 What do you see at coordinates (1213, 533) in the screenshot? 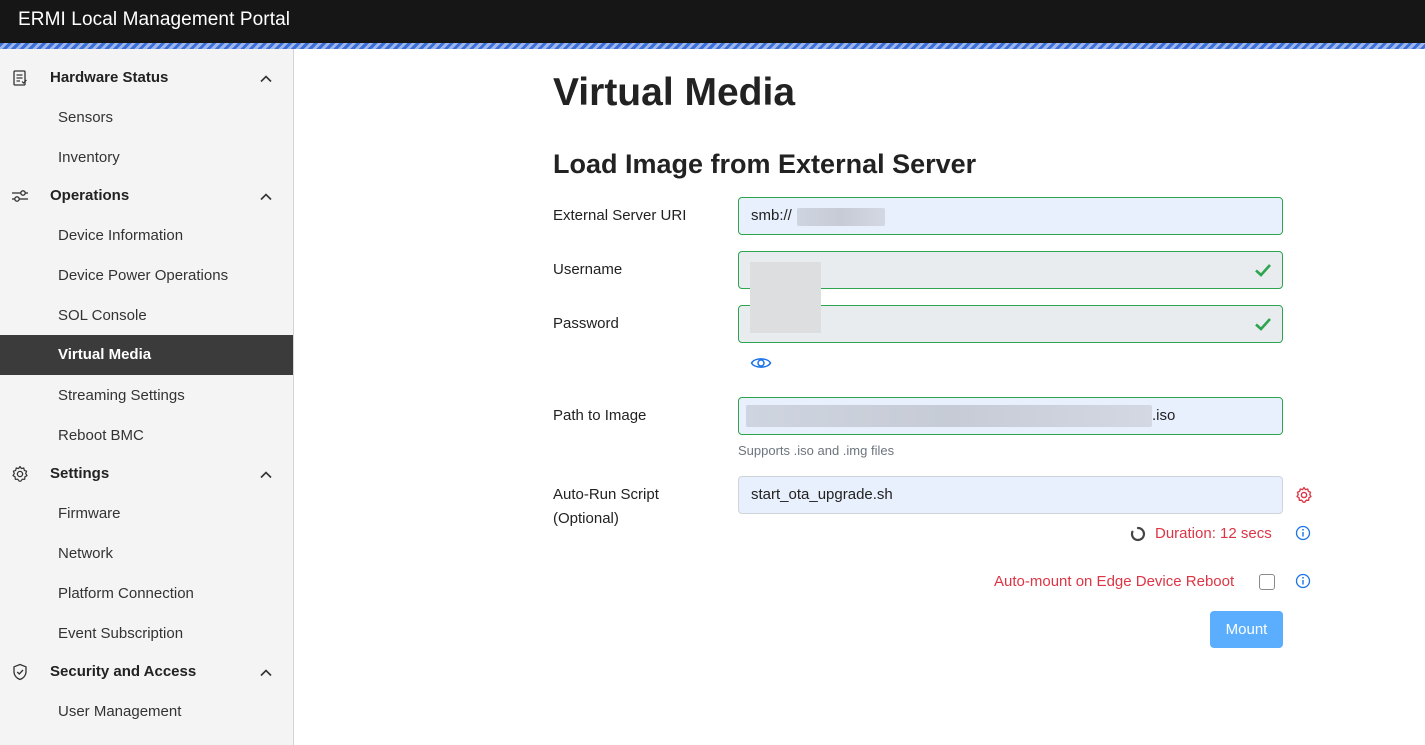
I see `duration-text: Duration: 12 secs` at bounding box center [1213, 533].